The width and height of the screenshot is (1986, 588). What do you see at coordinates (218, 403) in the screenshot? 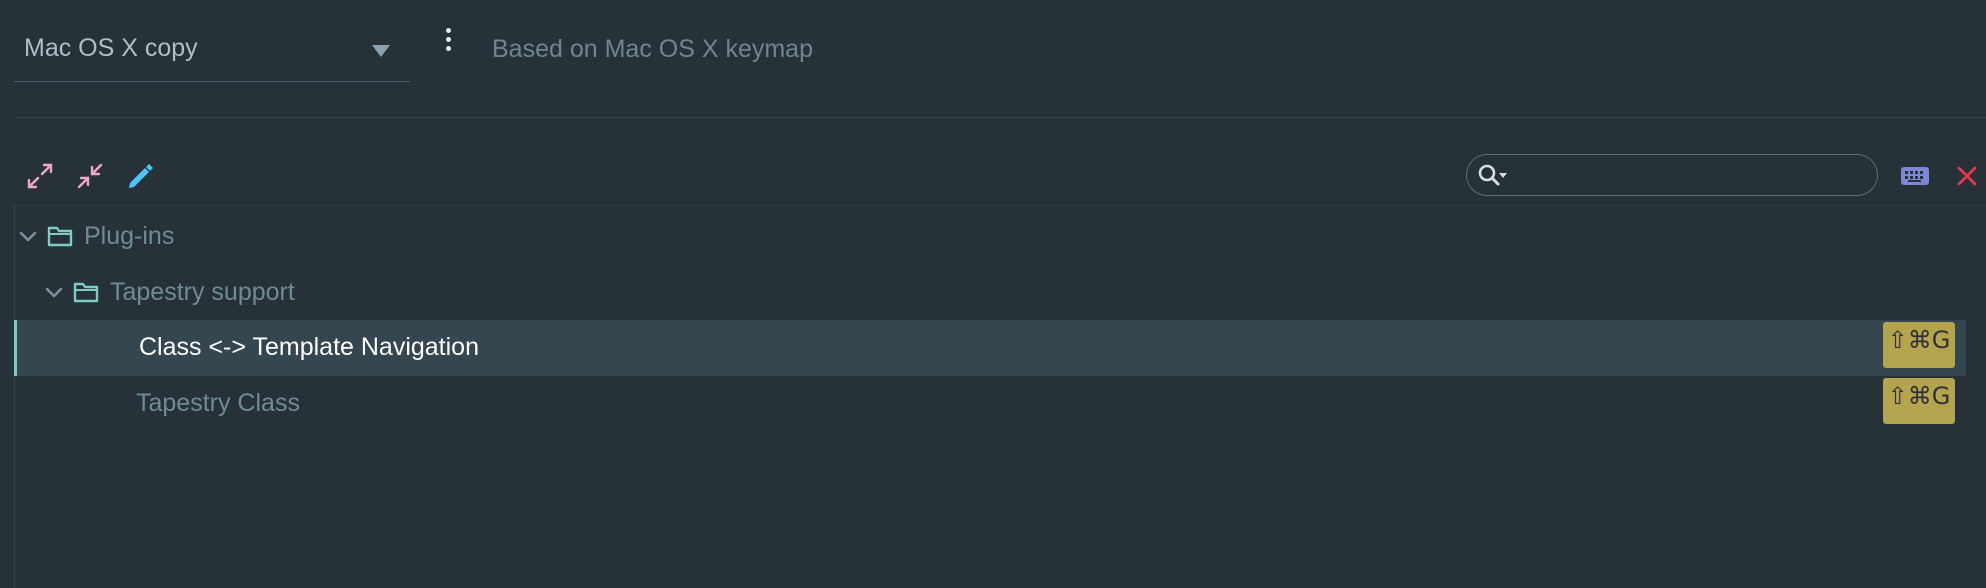
I see `action-label: Tapestry Class` at bounding box center [218, 403].